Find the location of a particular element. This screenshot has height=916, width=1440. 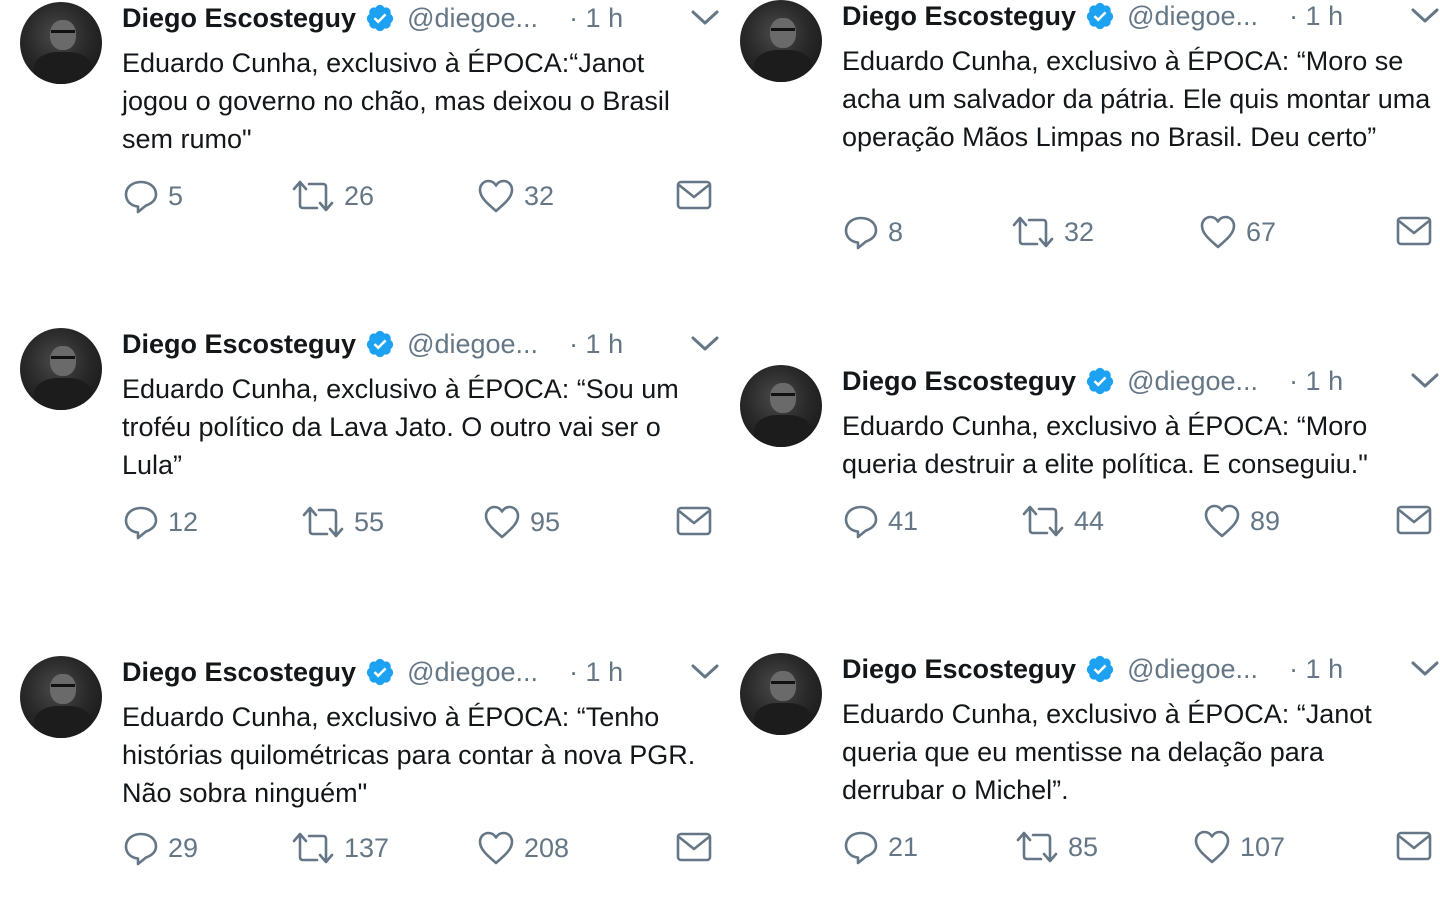

tweet-actions: 41 44 89 is located at coordinates (1137, 521).